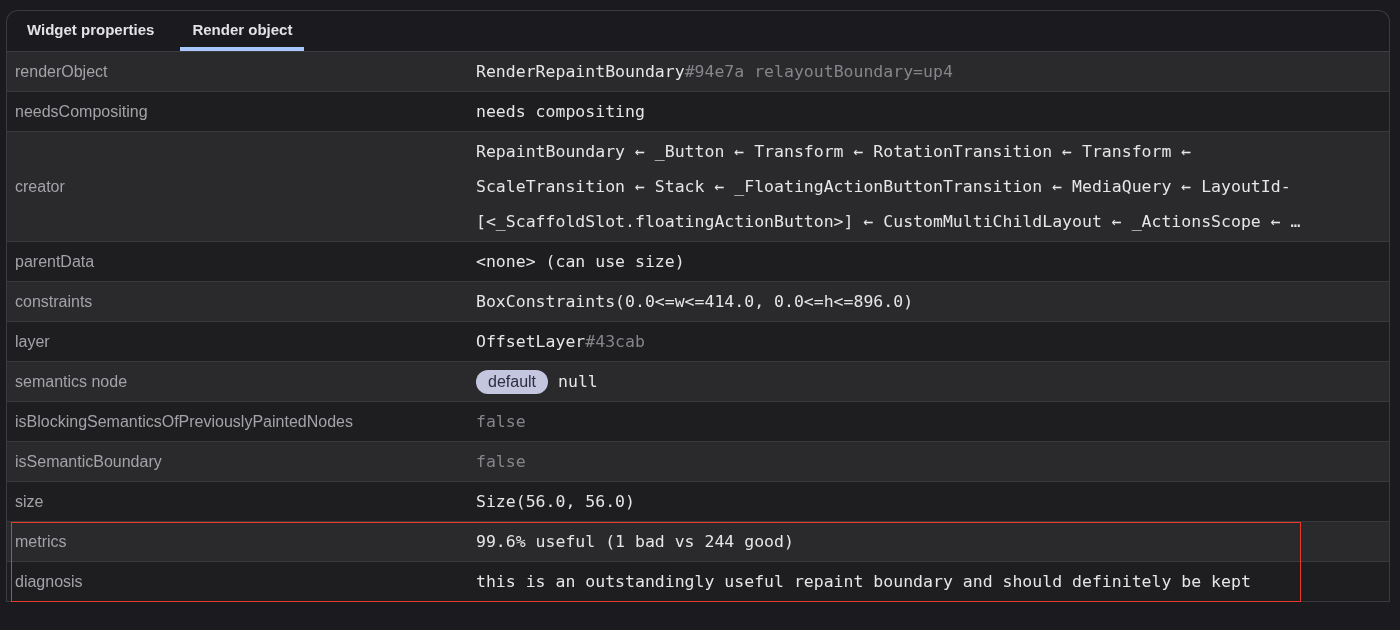 Image resolution: width=1400 pixels, height=630 pixels. I want to click on property-value: needs compositing, so click(560, 111).